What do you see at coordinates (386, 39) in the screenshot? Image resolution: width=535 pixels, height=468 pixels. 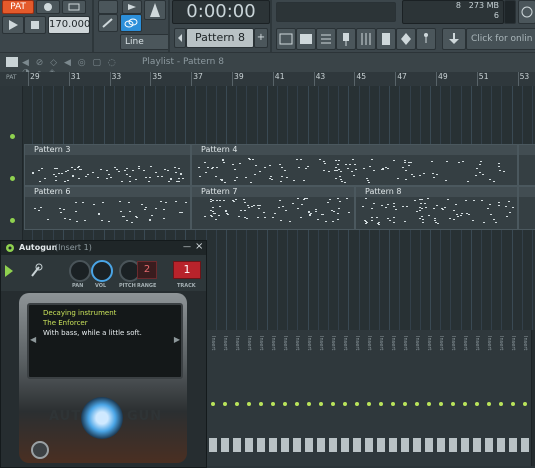 I see `browser-button` at bounding box center [386, 39].